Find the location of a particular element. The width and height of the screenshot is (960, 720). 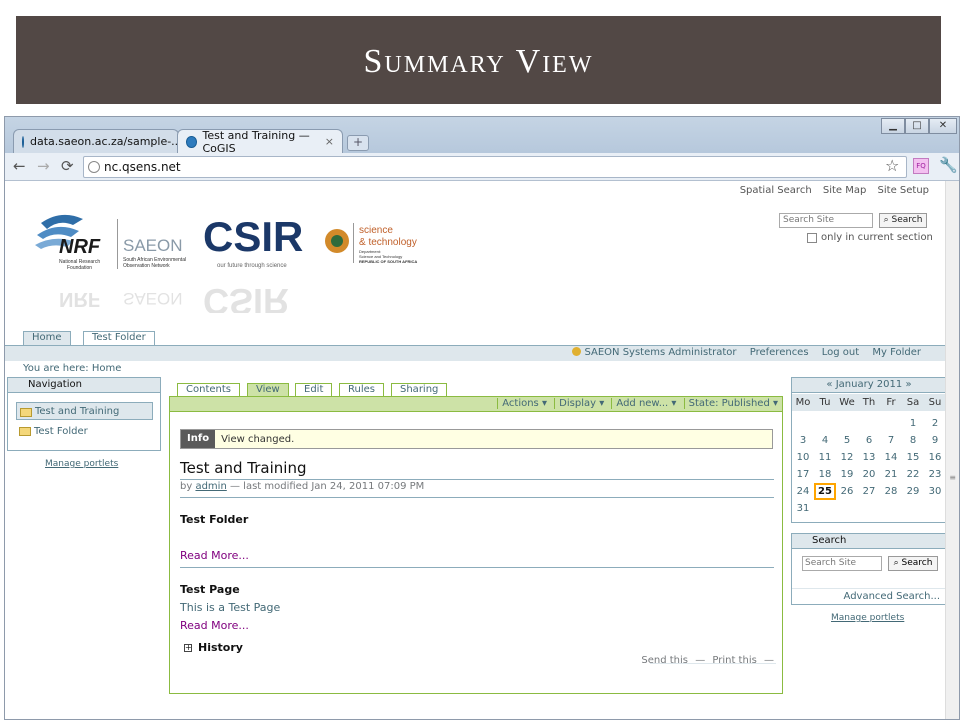

calendar-day: 11 is located at coordinates (825, 457).